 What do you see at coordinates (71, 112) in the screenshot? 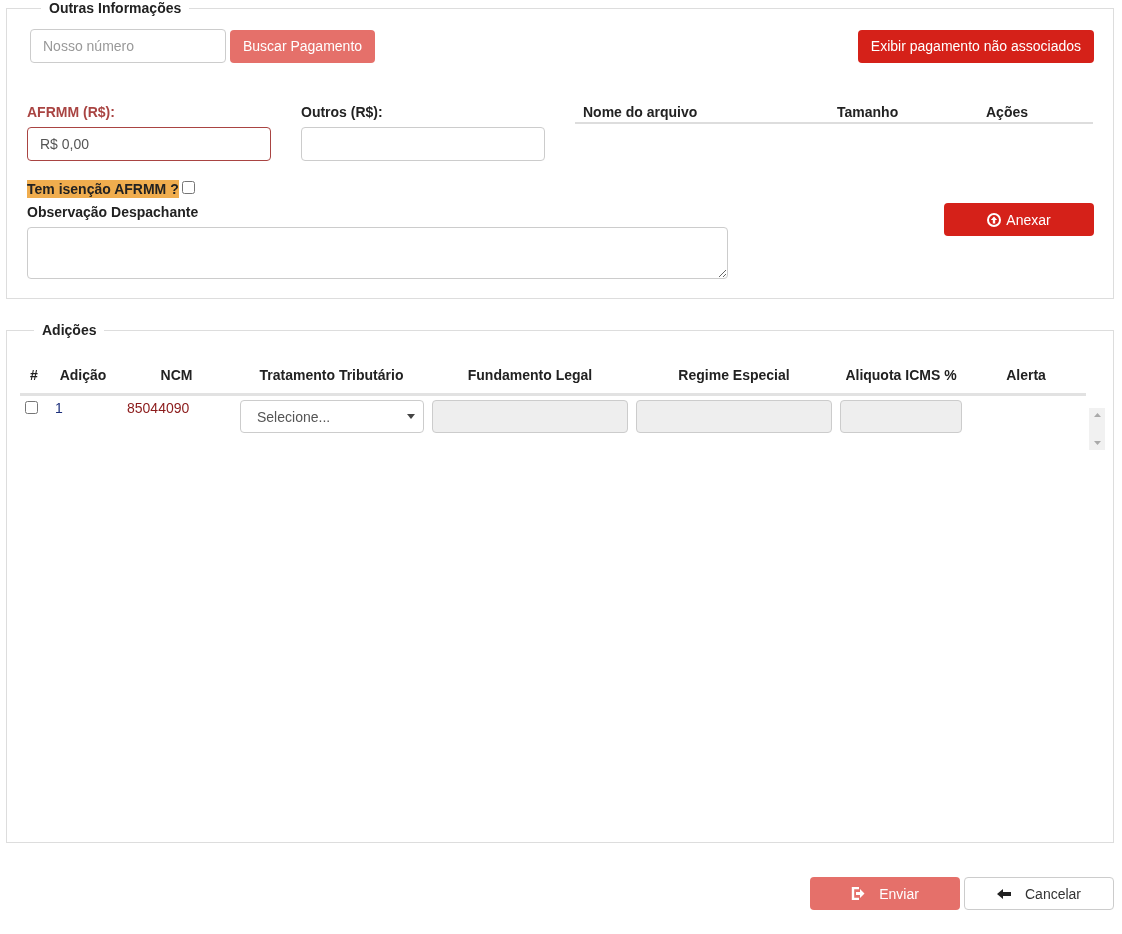
I see `field-label: AFRMM (R$):` at bounding box center [71, 112].